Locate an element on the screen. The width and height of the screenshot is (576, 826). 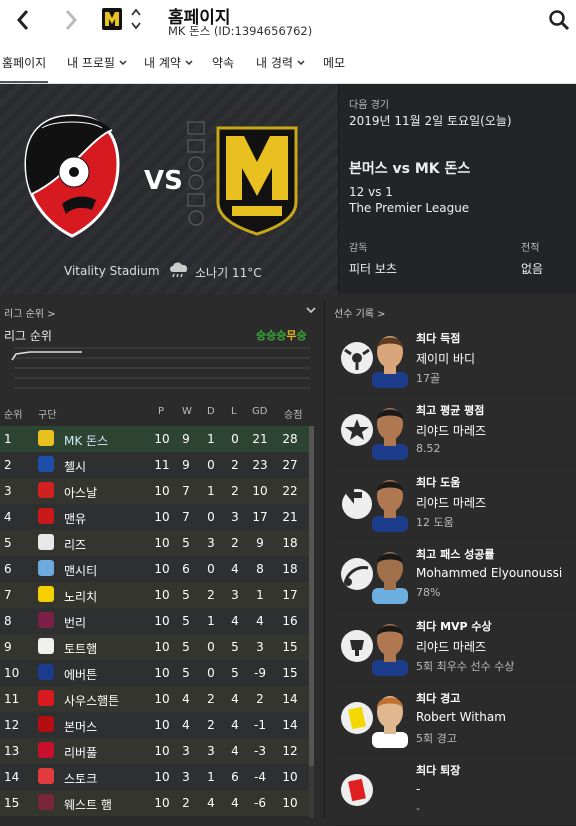
forward-button is located at coordinates (71, 20).